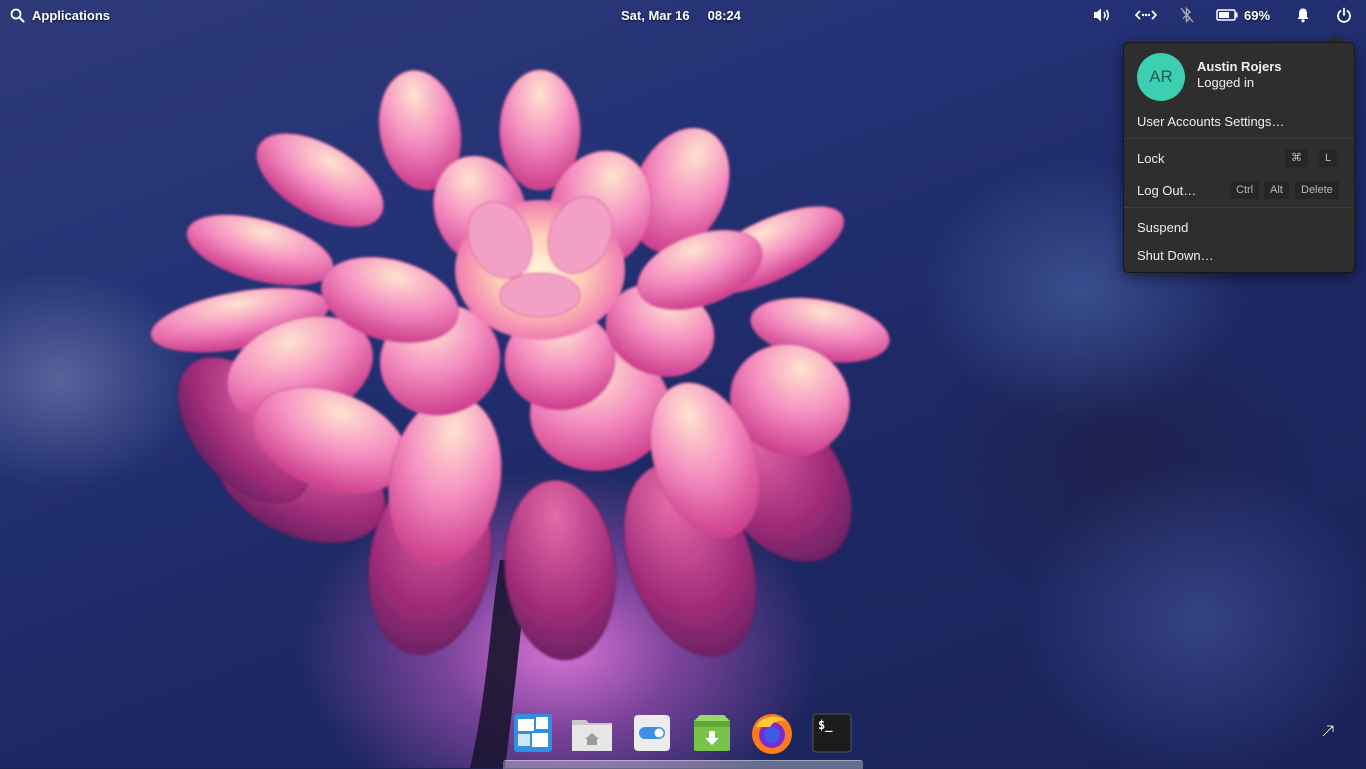 Image resolution: width=1366 pixels, height=769 pixels. I want to click on log-out-item: Log Out… Ctrl Alt Delete, so click(1239, 190).